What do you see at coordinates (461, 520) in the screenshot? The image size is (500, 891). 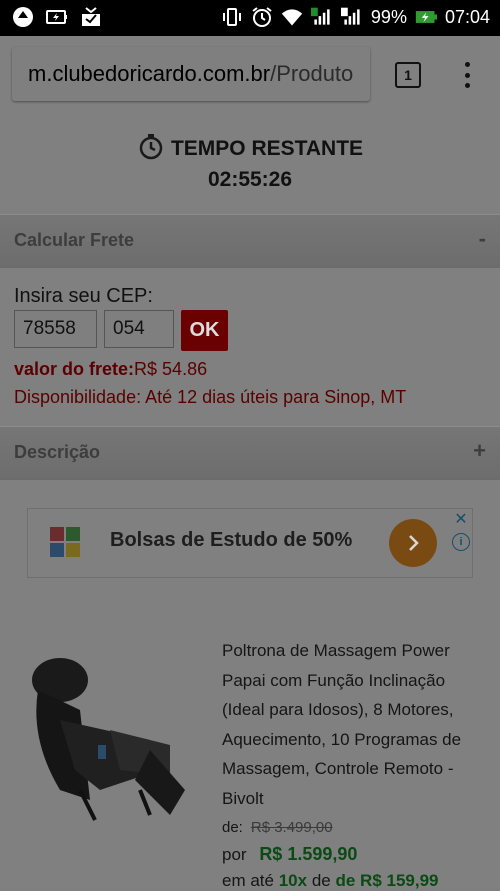 I see `ad-close-icon: ✕` at bounding box center [461, 520].